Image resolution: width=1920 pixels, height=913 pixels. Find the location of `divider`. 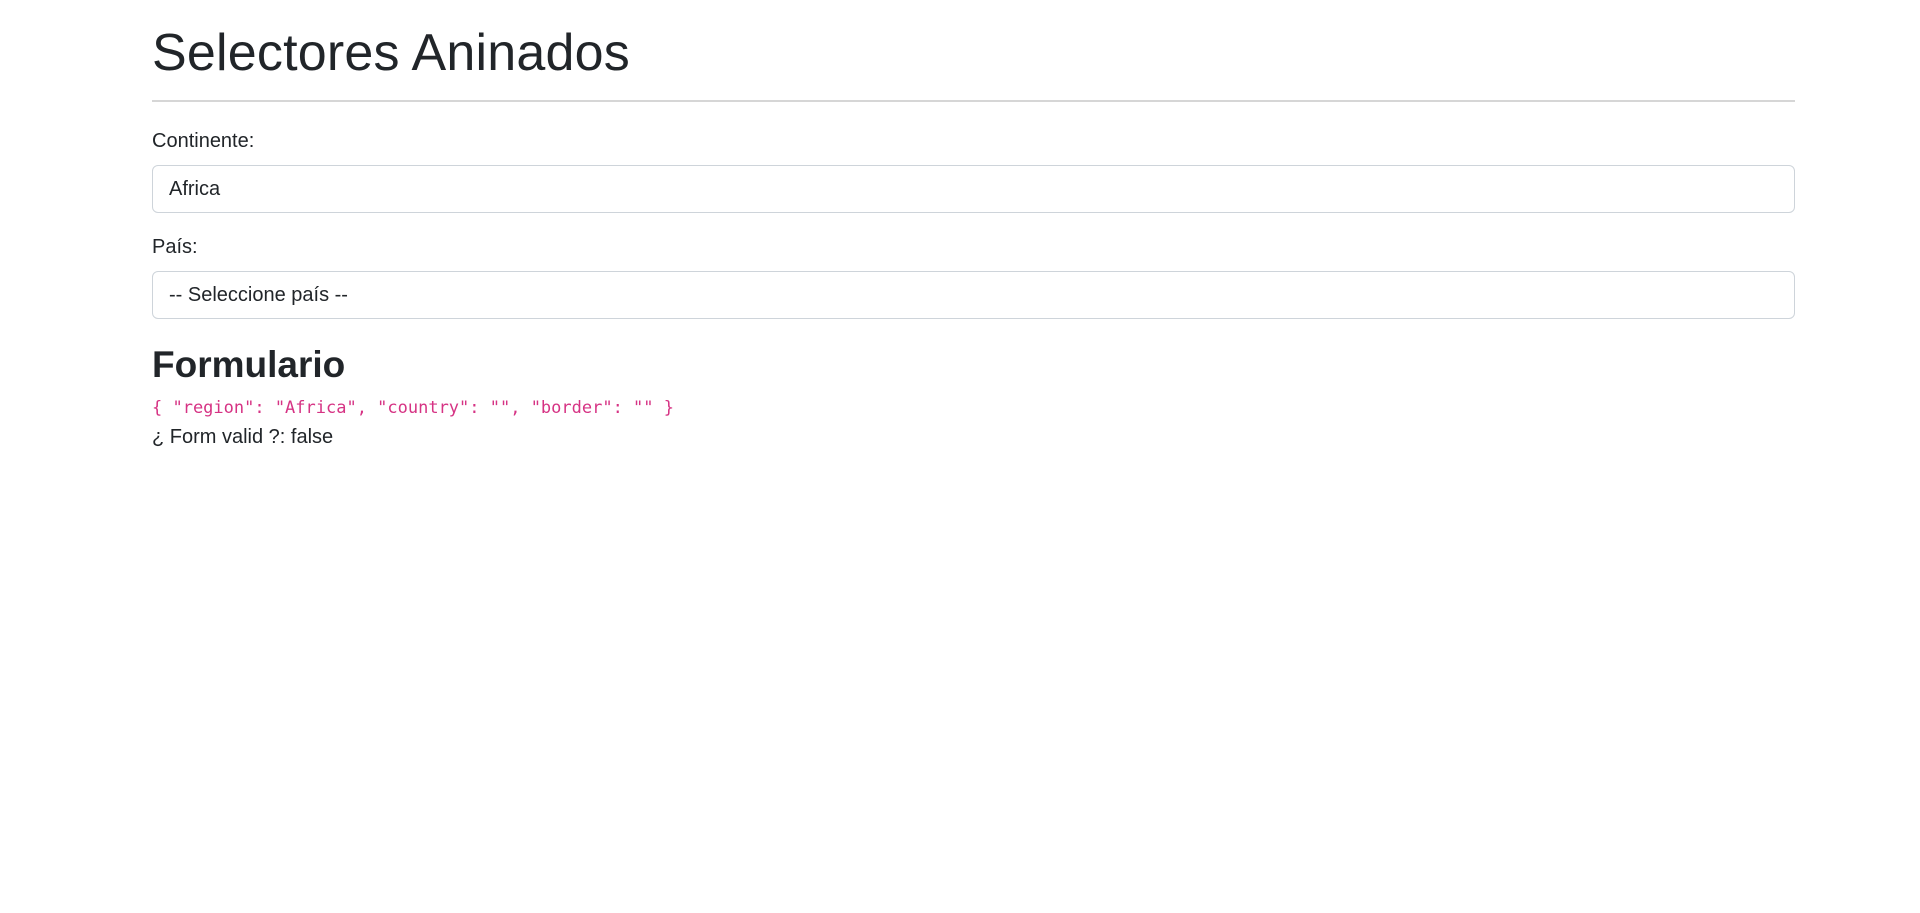

divider is located at coordinates (973, 101).